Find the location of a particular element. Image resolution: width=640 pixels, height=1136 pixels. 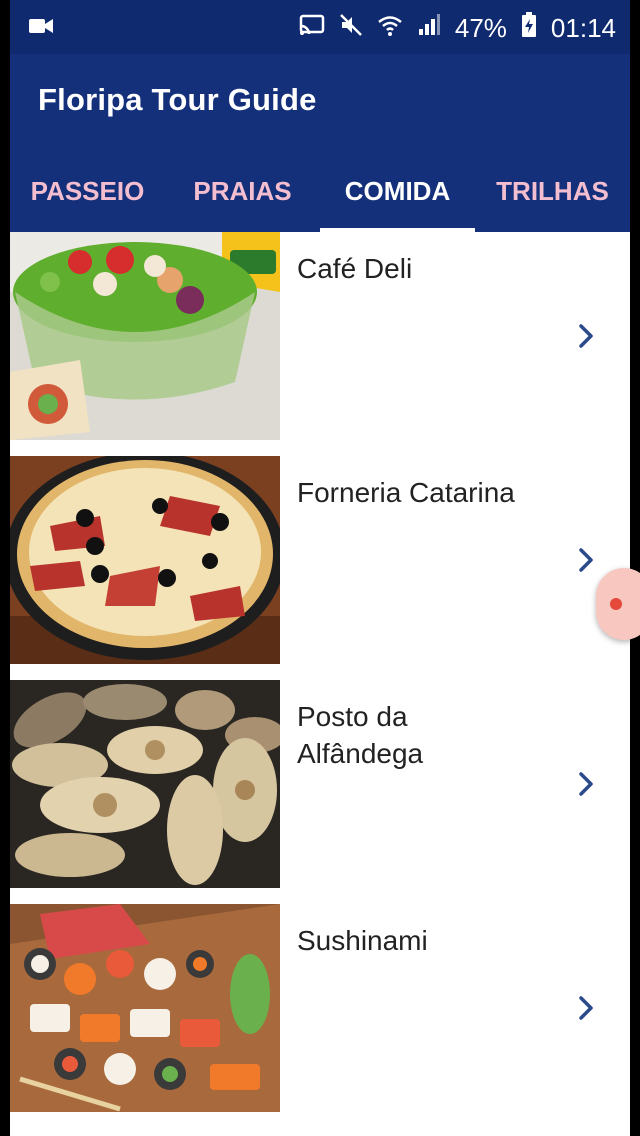

tab-bar: PASSEIO PRAIAS COMIDA TRILHAS is located at coordinates (320, 191).